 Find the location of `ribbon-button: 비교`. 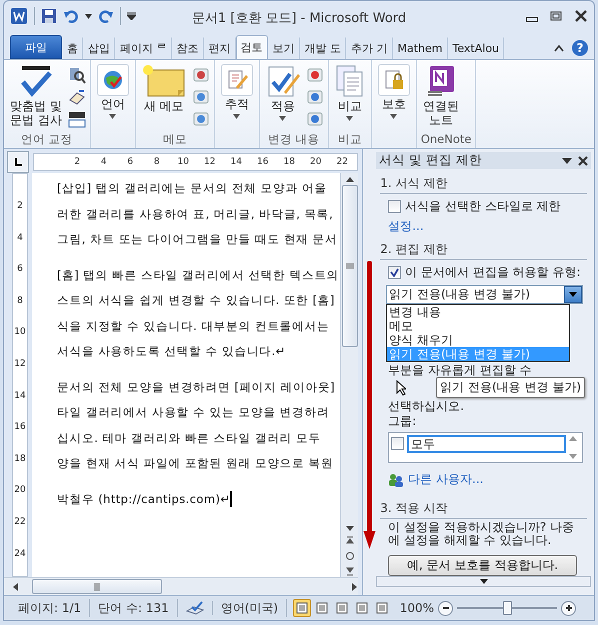

ribbon-button: 비교 is located at coordinates (349, 97).